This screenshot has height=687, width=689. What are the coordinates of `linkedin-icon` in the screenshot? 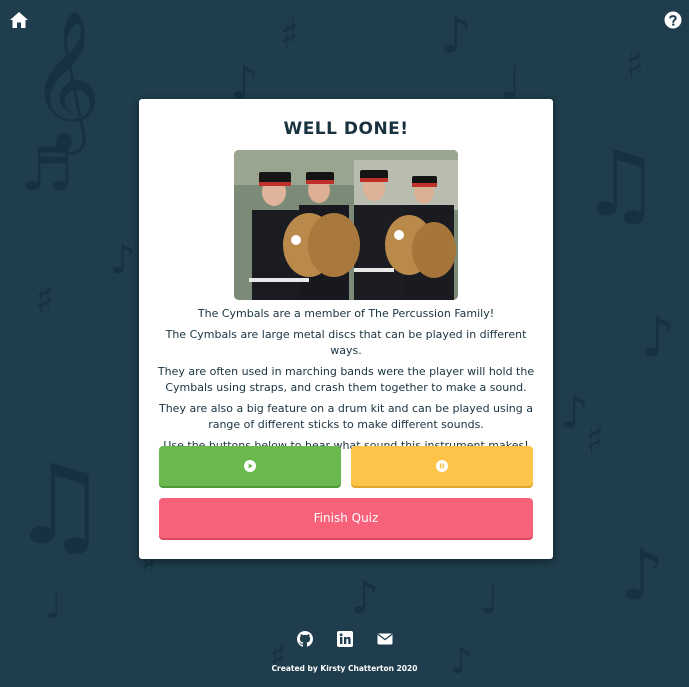 It's located at (345, 639).